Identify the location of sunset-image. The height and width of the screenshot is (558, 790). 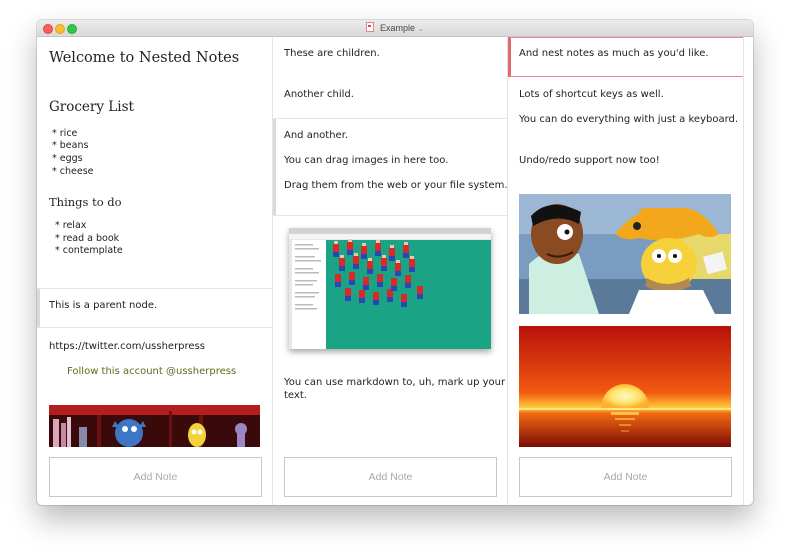
(625, 386).